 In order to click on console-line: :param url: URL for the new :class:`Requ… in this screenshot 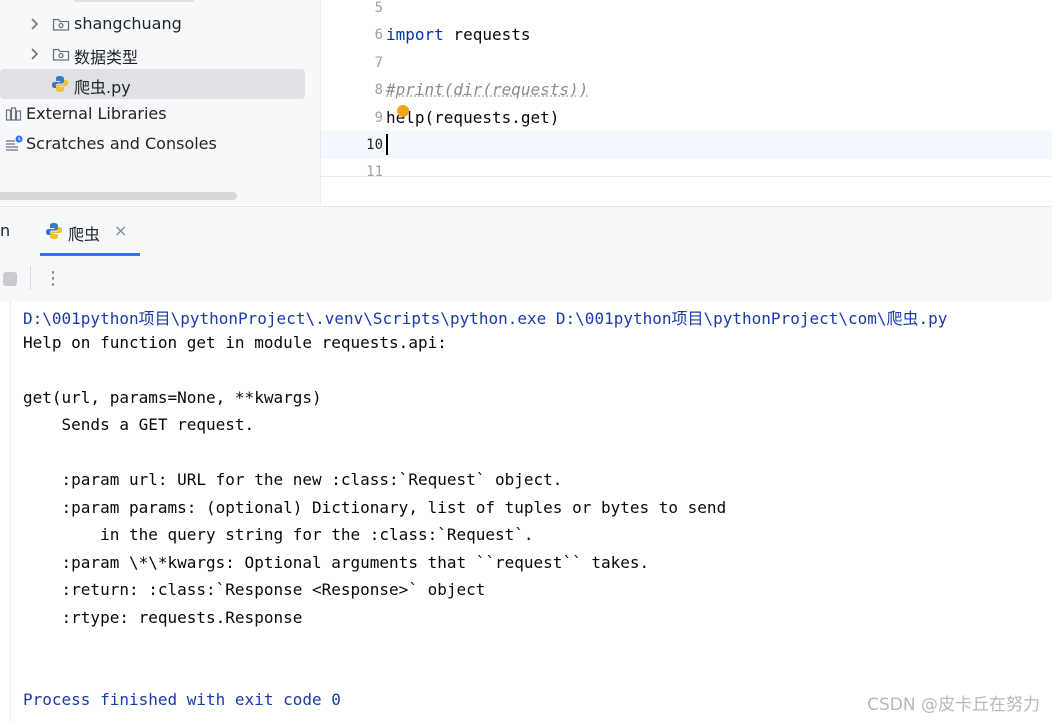, I will do `click(293, 479)`.